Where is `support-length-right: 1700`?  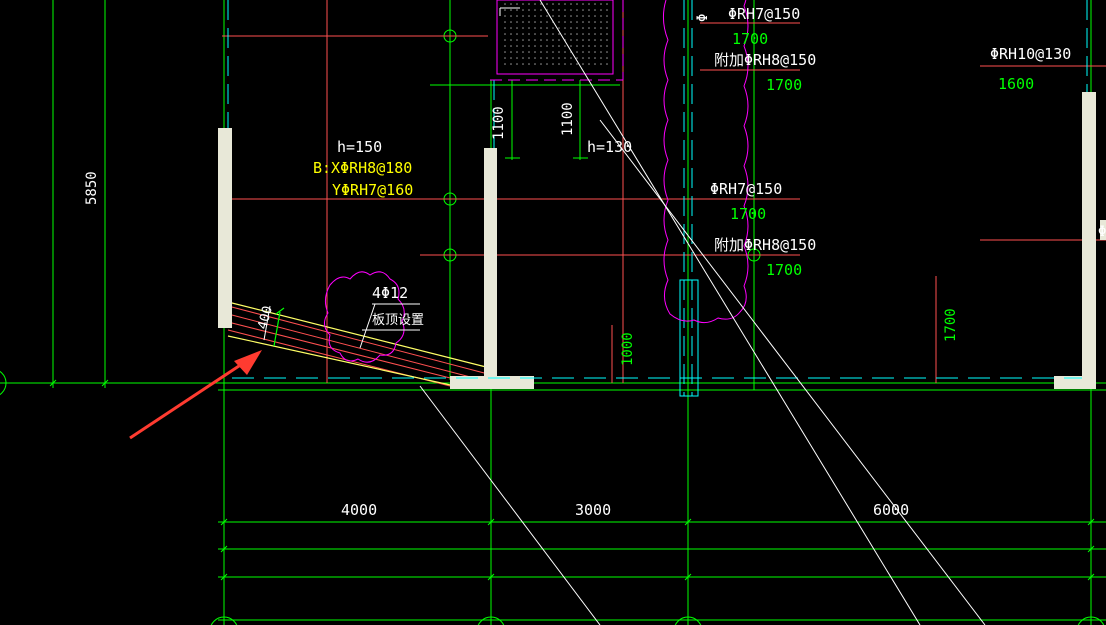
support-length-right: 1700 is located at coordinates (951, 325).